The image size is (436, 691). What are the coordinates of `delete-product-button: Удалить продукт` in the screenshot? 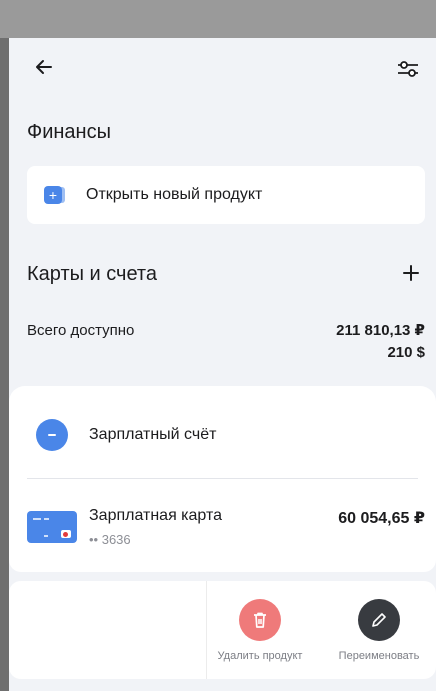 It's located at (260, 630).